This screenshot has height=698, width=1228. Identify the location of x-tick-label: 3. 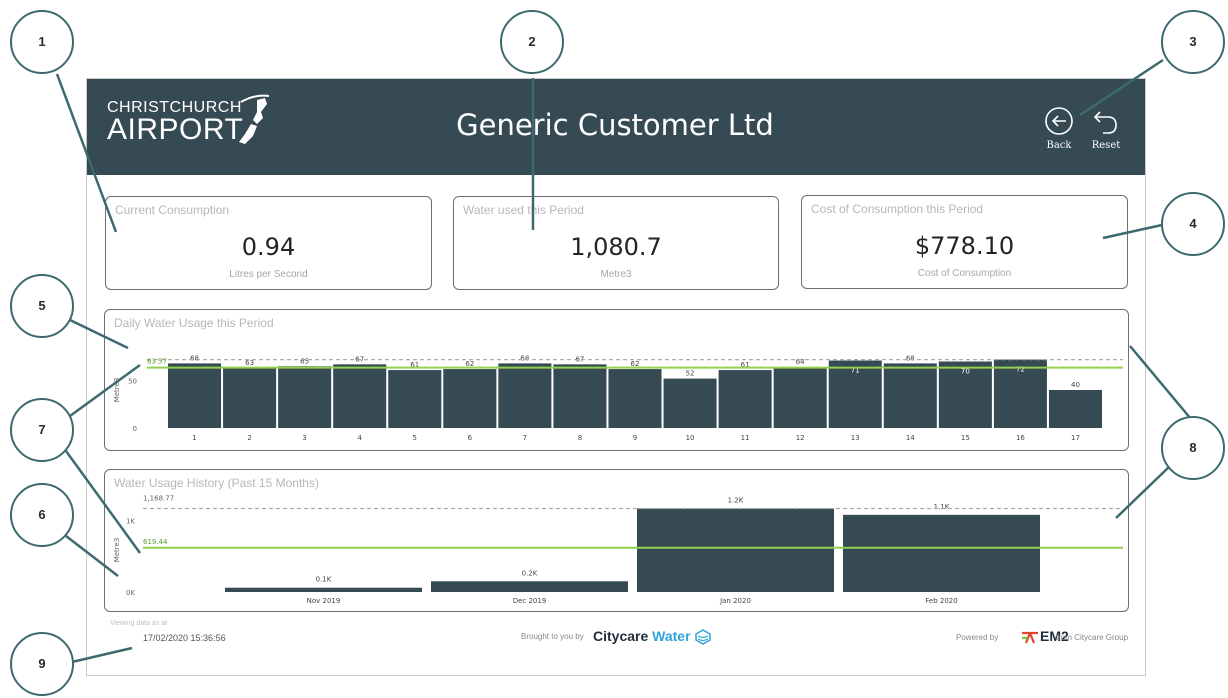
(304, 438).